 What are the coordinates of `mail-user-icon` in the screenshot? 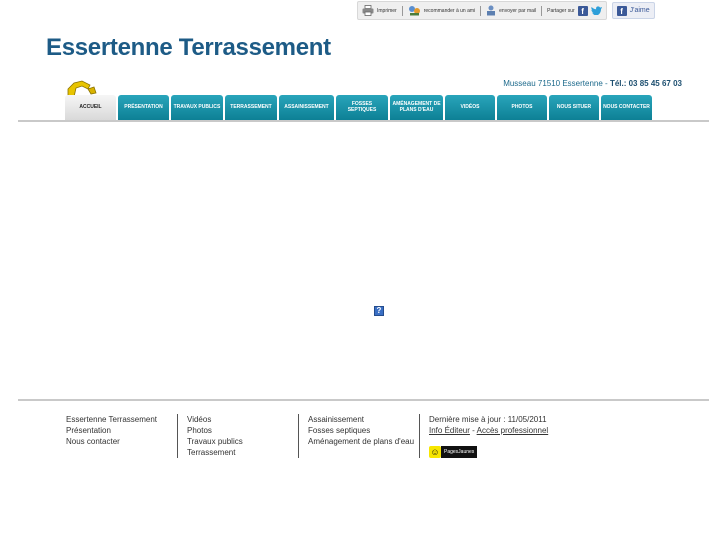 It's located at (491, 10).